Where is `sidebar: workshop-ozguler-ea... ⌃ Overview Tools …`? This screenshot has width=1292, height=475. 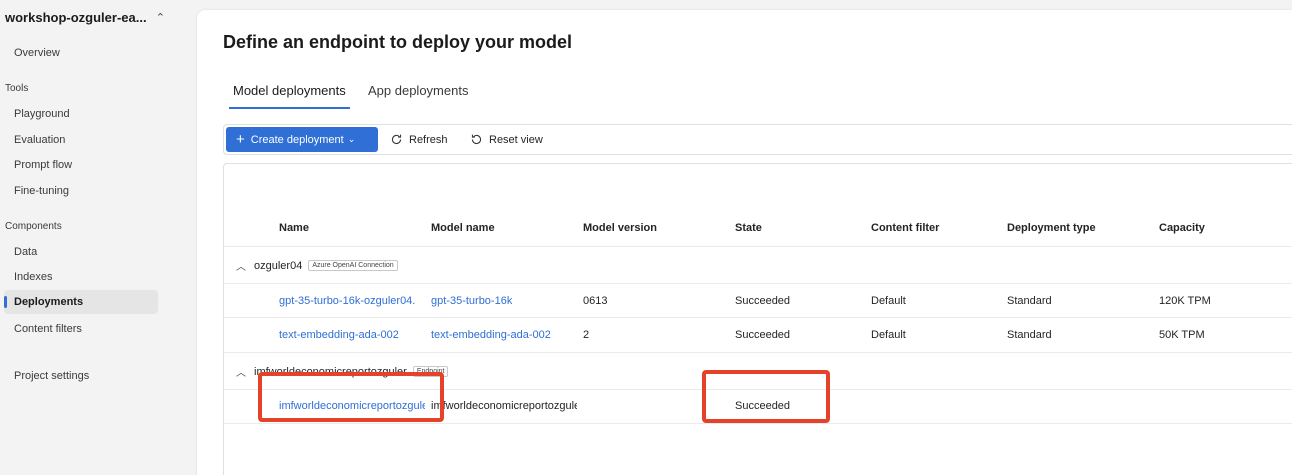 sidebar: workshop-ozguler-ea... ⌃ Overview Tools … is located at coordinates (89, 237).